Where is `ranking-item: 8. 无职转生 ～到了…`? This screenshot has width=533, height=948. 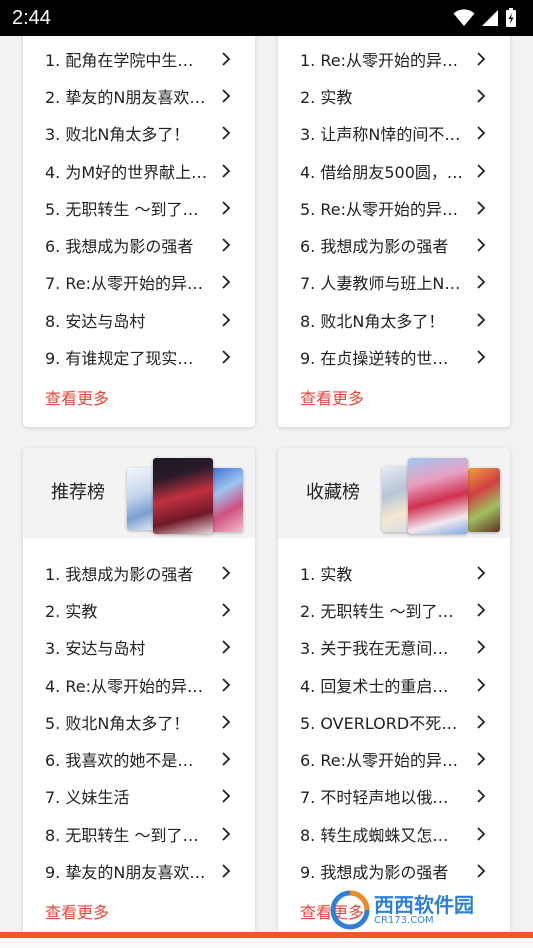 ranking-item: 8. 无职转生 ～到了… is located at coordinates (139, 833).